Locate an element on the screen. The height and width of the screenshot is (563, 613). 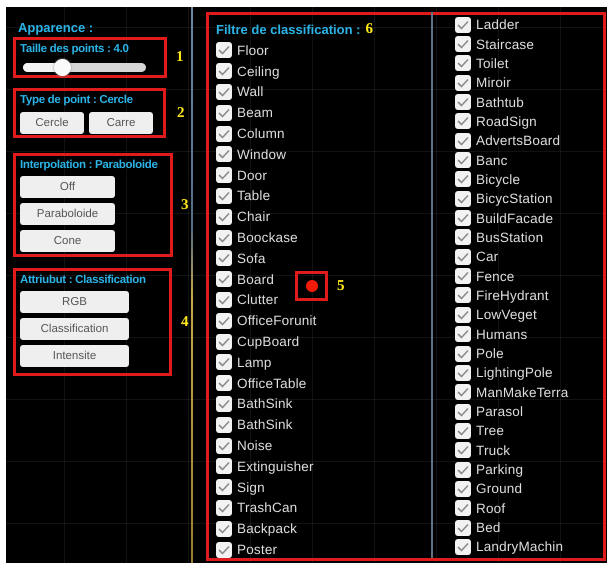
class-label: Sign is located at coordinates (251, 487).